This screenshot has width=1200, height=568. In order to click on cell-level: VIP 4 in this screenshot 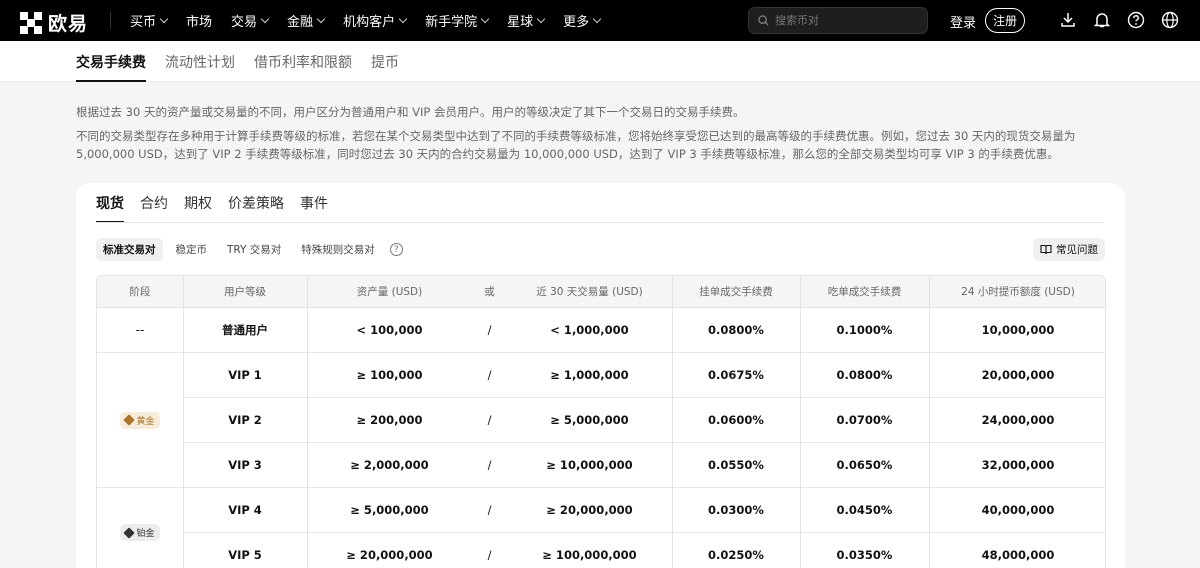, I will do `click(245, 510)`.